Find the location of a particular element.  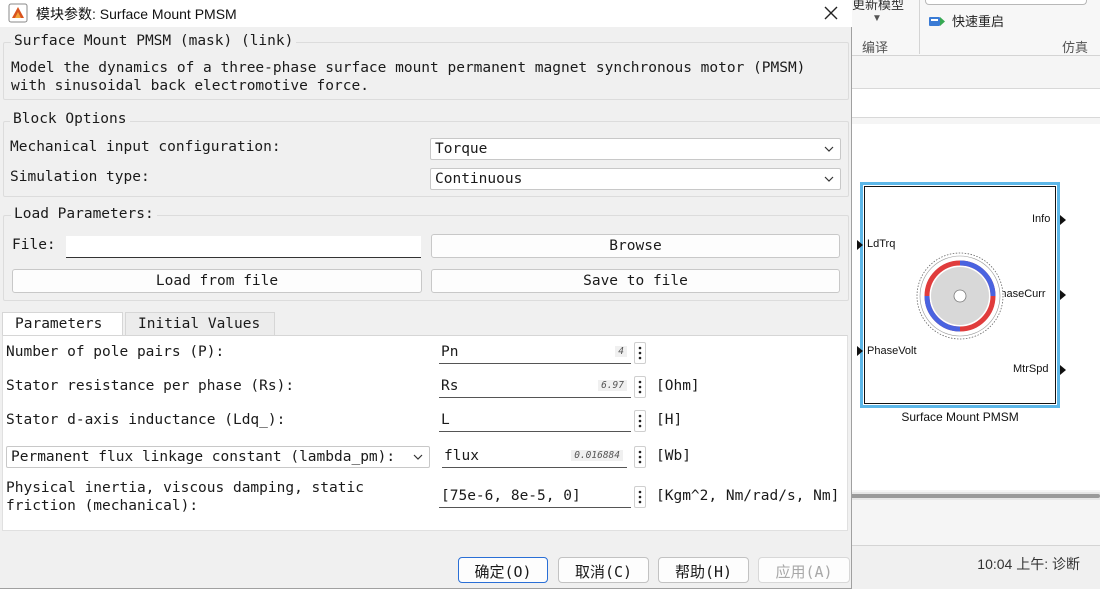

inertia-input: [75e-6, 8e-5, 0] is located at coordinates (535, 497).